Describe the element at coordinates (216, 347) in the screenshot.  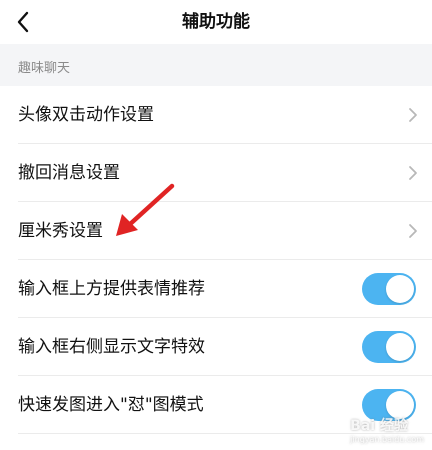
I see `setting-text-effect: 输入框右侧显示文字特效` at that location.